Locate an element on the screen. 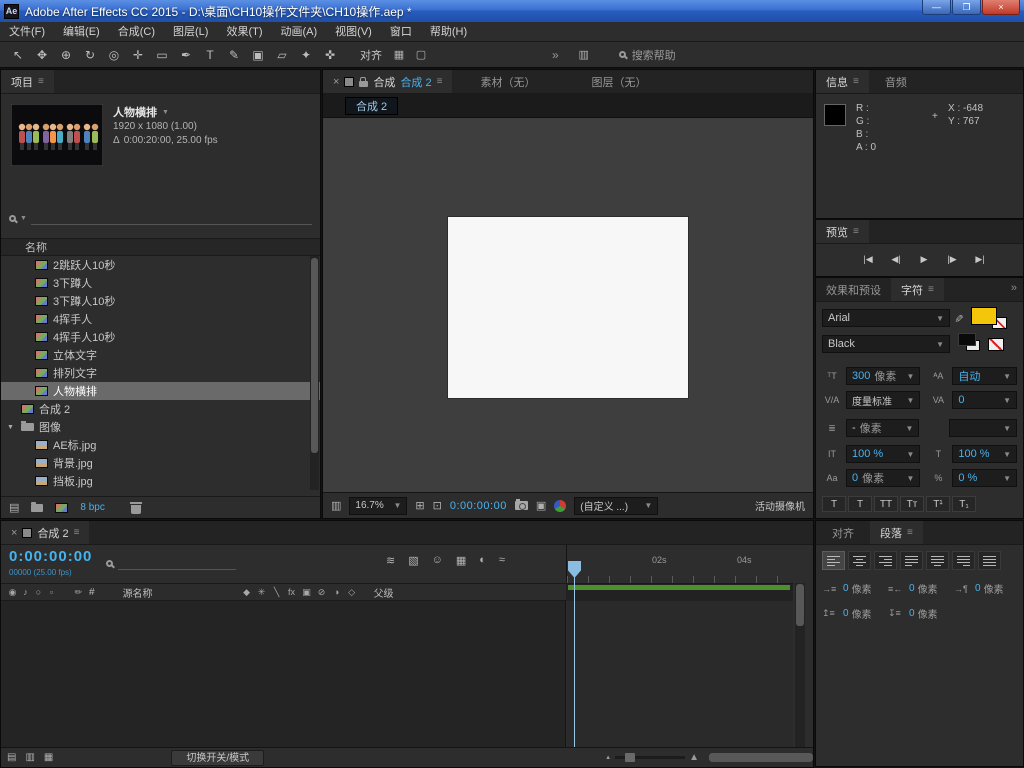 The image size is (1024, 768). draft-3d-icon: ▧ is located at coordinates (413, 560).